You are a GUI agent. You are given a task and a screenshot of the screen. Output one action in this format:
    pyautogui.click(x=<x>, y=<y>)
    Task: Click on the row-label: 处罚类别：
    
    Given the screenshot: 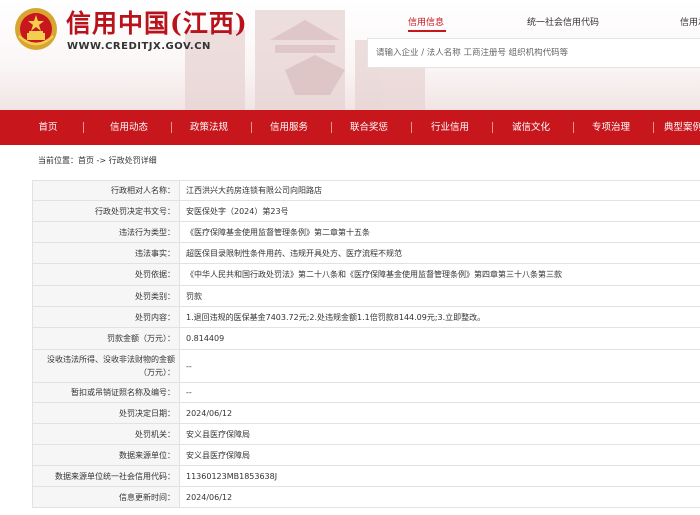 What is the action you would take?
    pyautogui.click(x=106, y=296)
    